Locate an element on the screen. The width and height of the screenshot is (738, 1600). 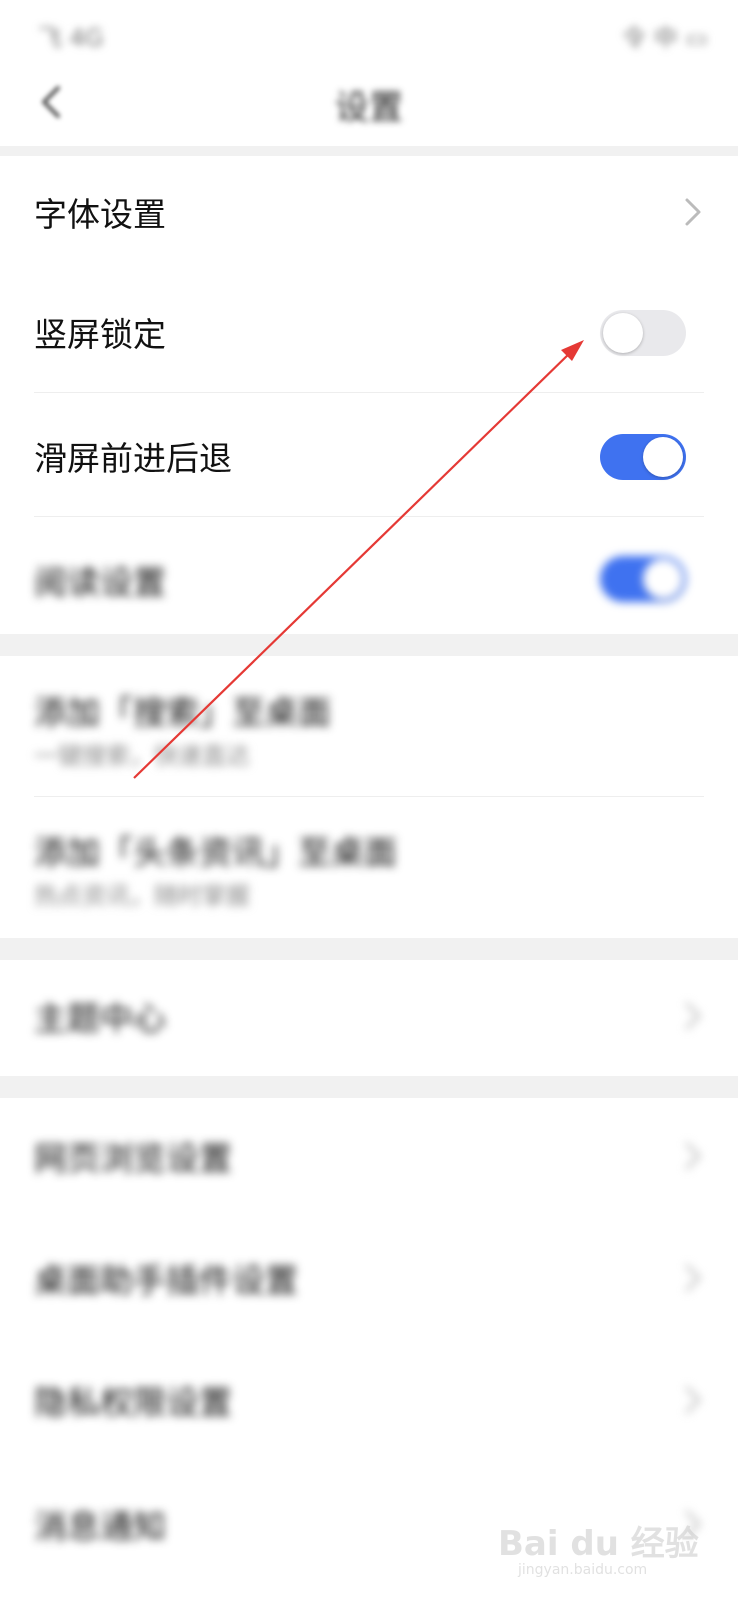
watermark-url: jingyan.baidu.com is located at coordinates (583, 1570).